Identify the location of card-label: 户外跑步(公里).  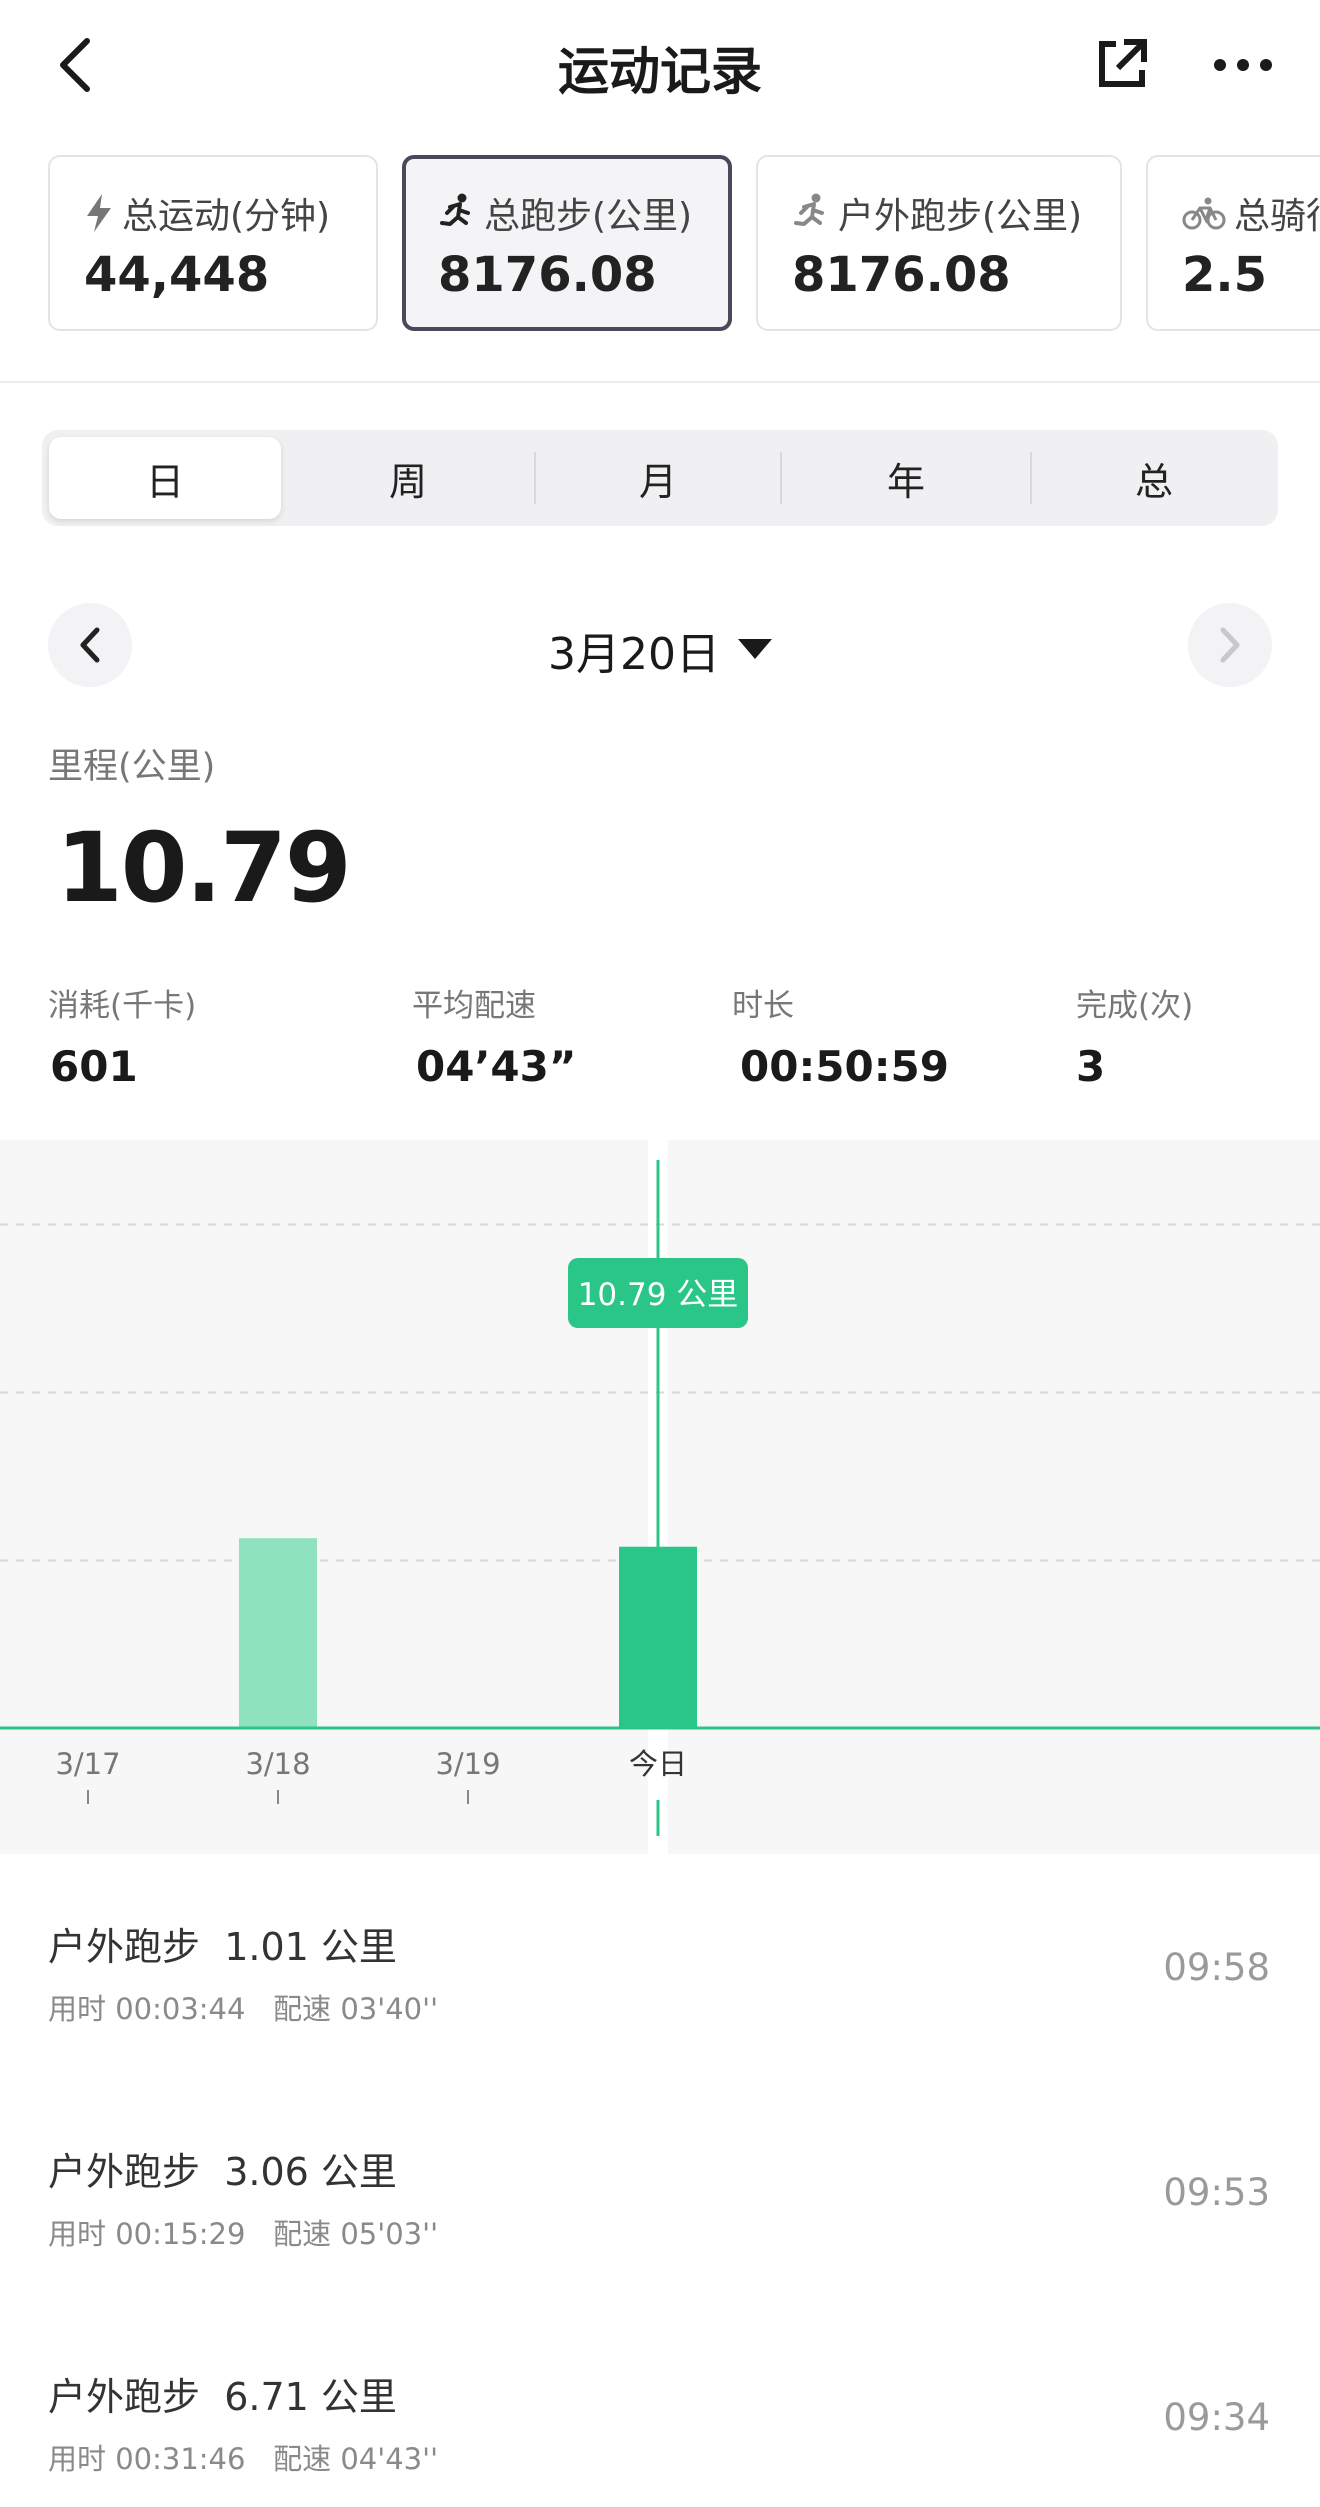
(960, 216).